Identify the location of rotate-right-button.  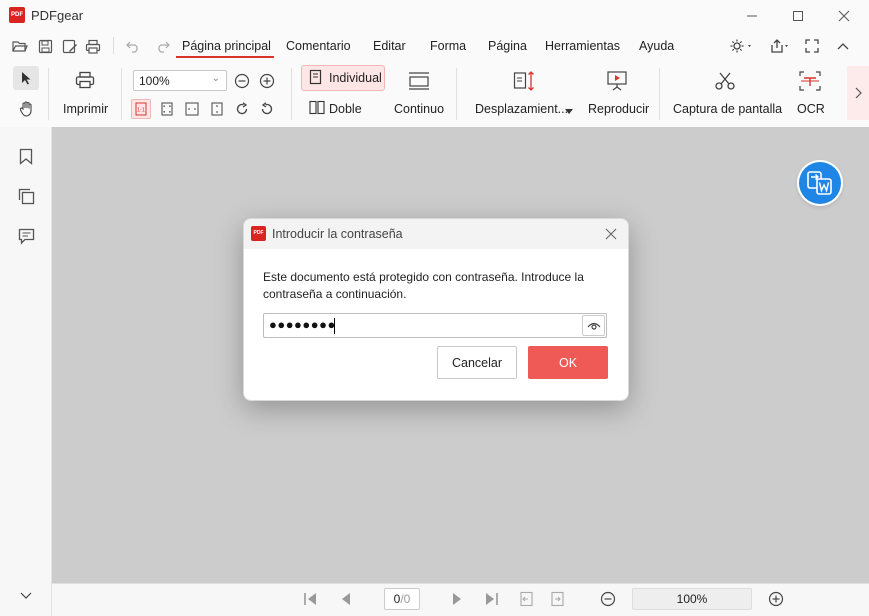
(242, 109).